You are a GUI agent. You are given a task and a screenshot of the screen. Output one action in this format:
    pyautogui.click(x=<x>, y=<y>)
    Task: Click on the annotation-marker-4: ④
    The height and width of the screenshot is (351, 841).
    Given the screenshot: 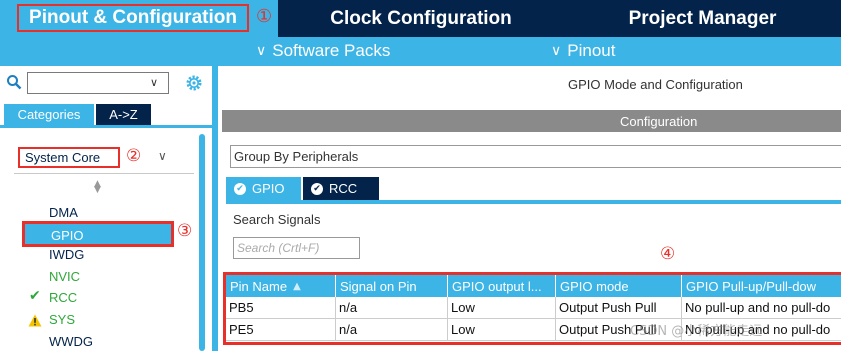 What is the action you would take?
    pyautogui.click(x=668, y=254)
    